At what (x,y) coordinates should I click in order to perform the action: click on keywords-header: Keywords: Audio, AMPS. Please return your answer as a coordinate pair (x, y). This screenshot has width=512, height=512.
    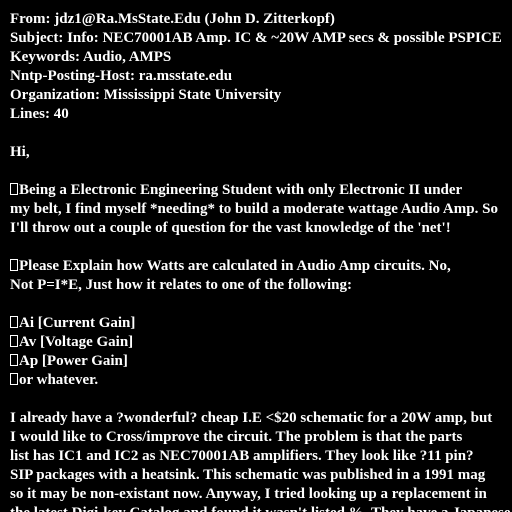
    Looking at the image, I should click on (91, 57).